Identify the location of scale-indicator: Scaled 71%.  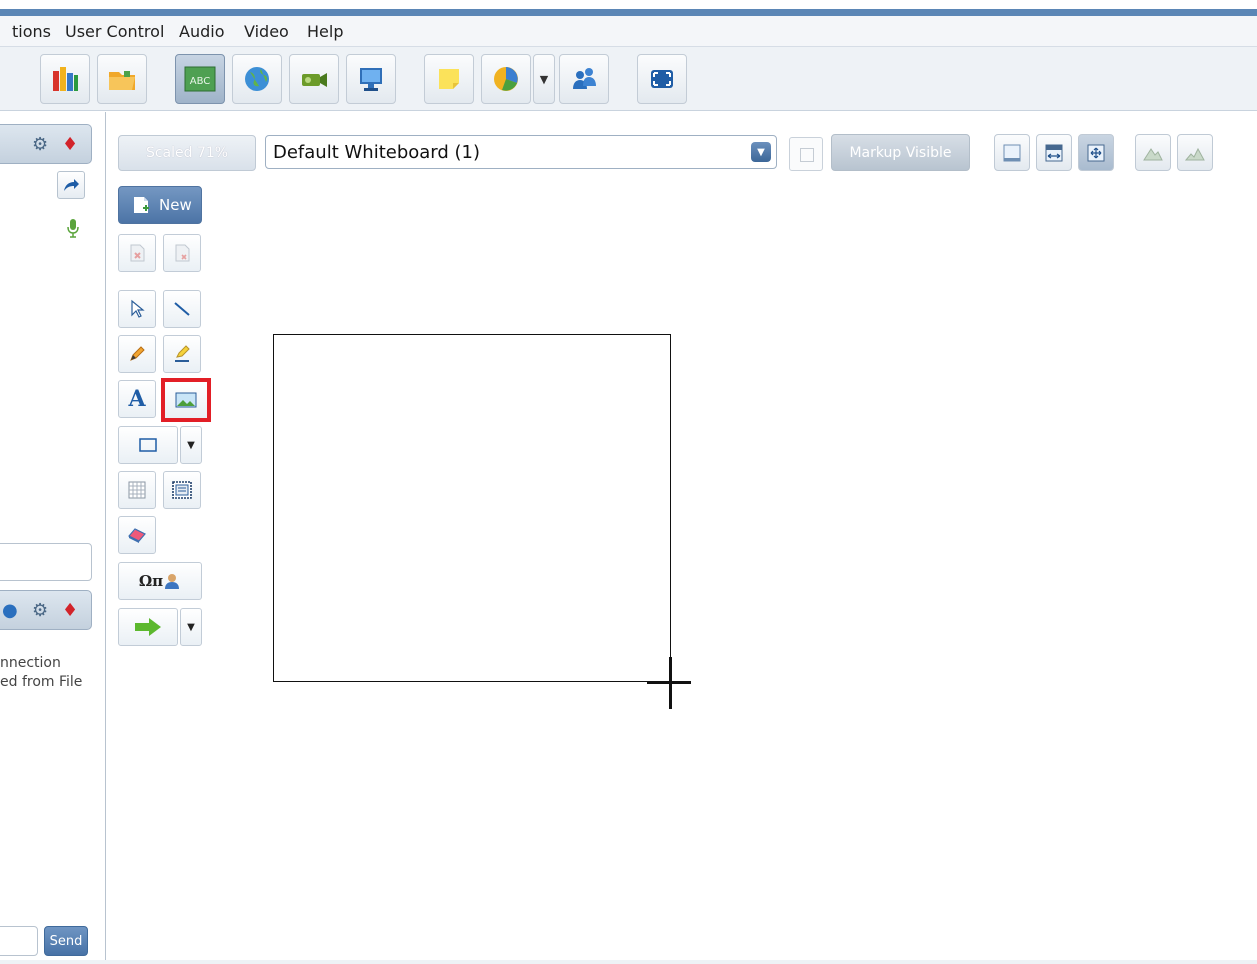
(187, 153).